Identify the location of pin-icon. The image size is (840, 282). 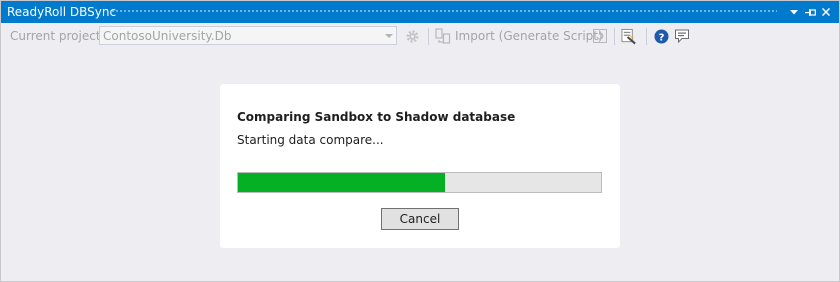
(810, 12).